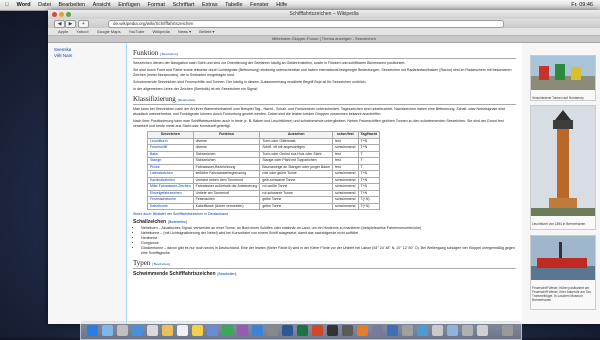 The width and height of the screenshot is (600, 340). What do you see at coordinates (369, 135) in the screenshot?
I see `table-header: Tag/Nacht` at bounding box center [369, 135].